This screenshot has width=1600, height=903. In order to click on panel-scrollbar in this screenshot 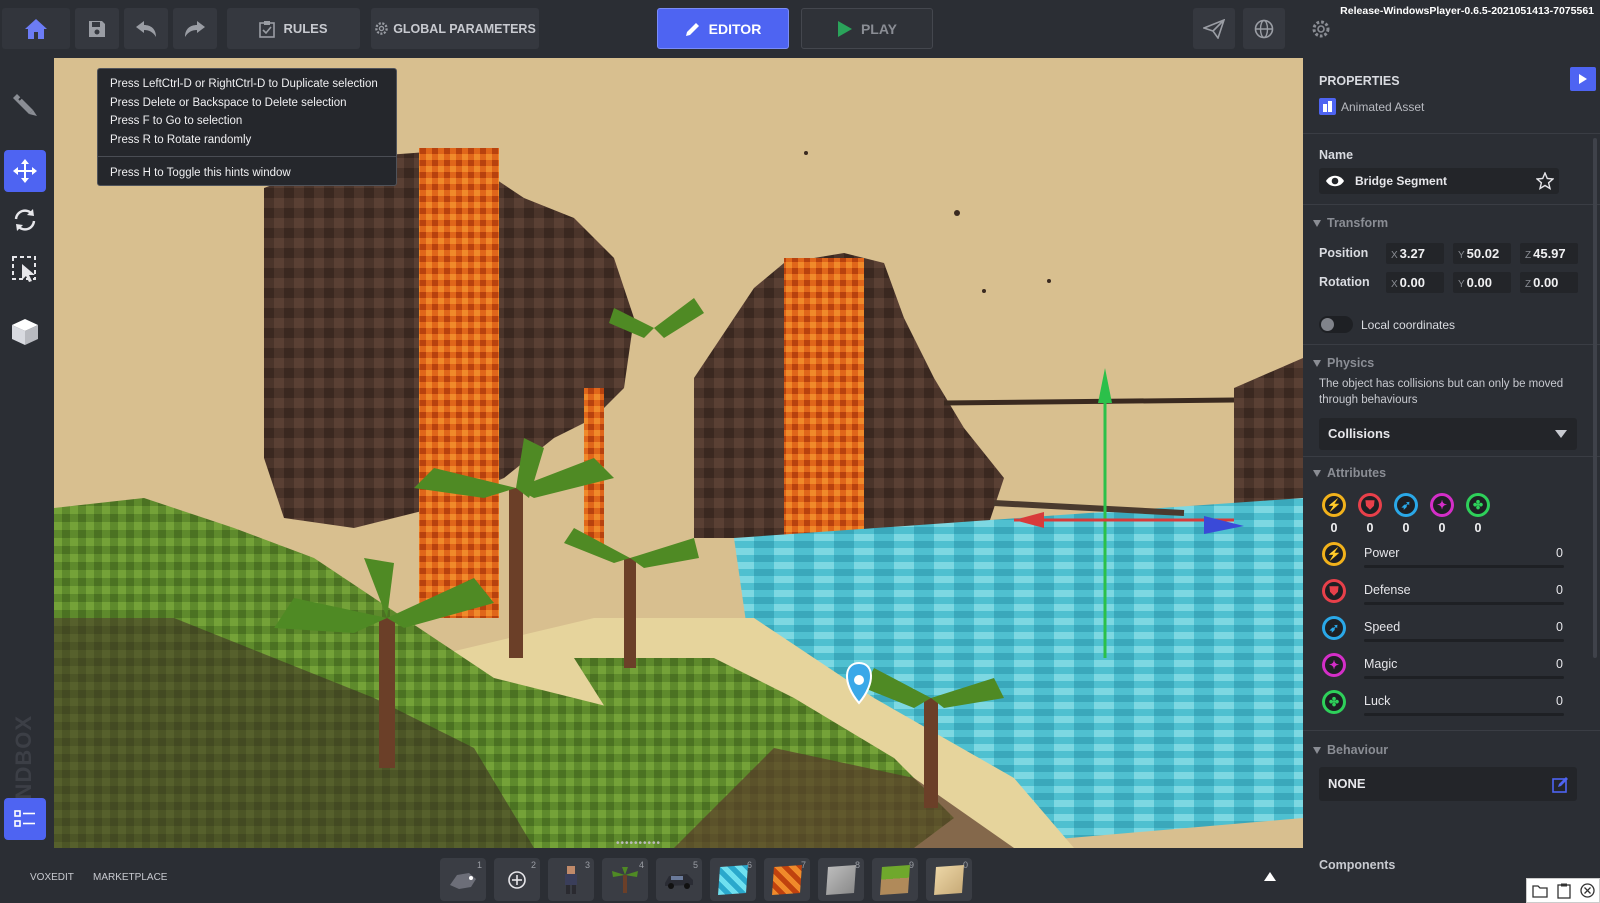, I will do `click(1595, 398)`.